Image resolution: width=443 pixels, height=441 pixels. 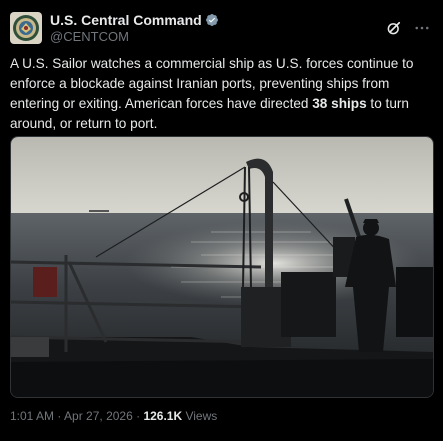 I want to click on name-row: U.S. Central Command, so click(x=134, y=20).